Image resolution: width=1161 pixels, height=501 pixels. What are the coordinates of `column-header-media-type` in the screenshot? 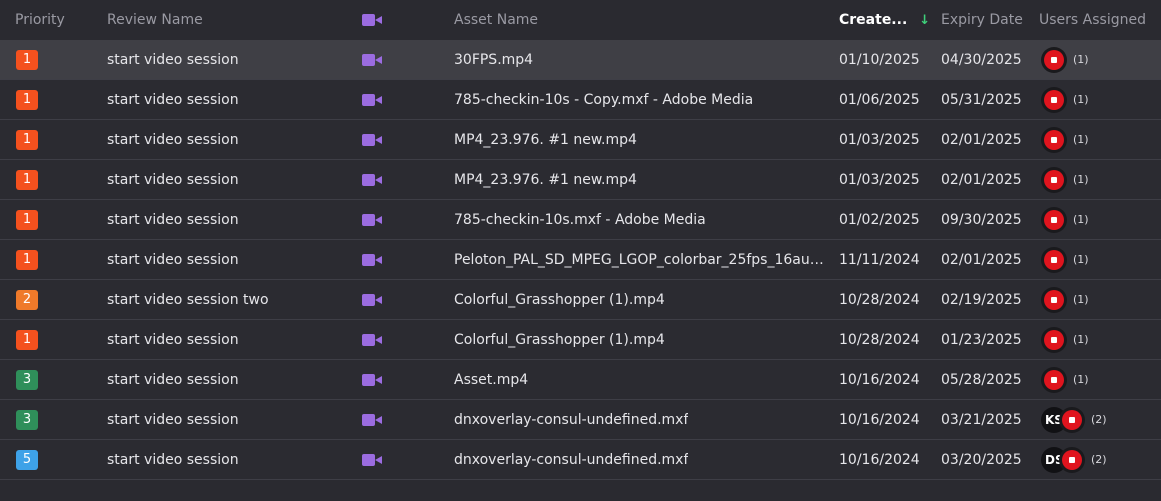 It's located at (397, 20).